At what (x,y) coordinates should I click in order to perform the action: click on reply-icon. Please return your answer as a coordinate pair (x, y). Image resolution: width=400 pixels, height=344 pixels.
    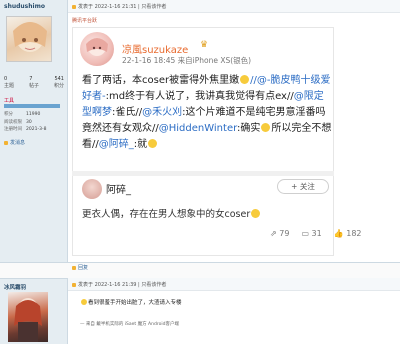
    Looking at the image, I should click on (74, 267).